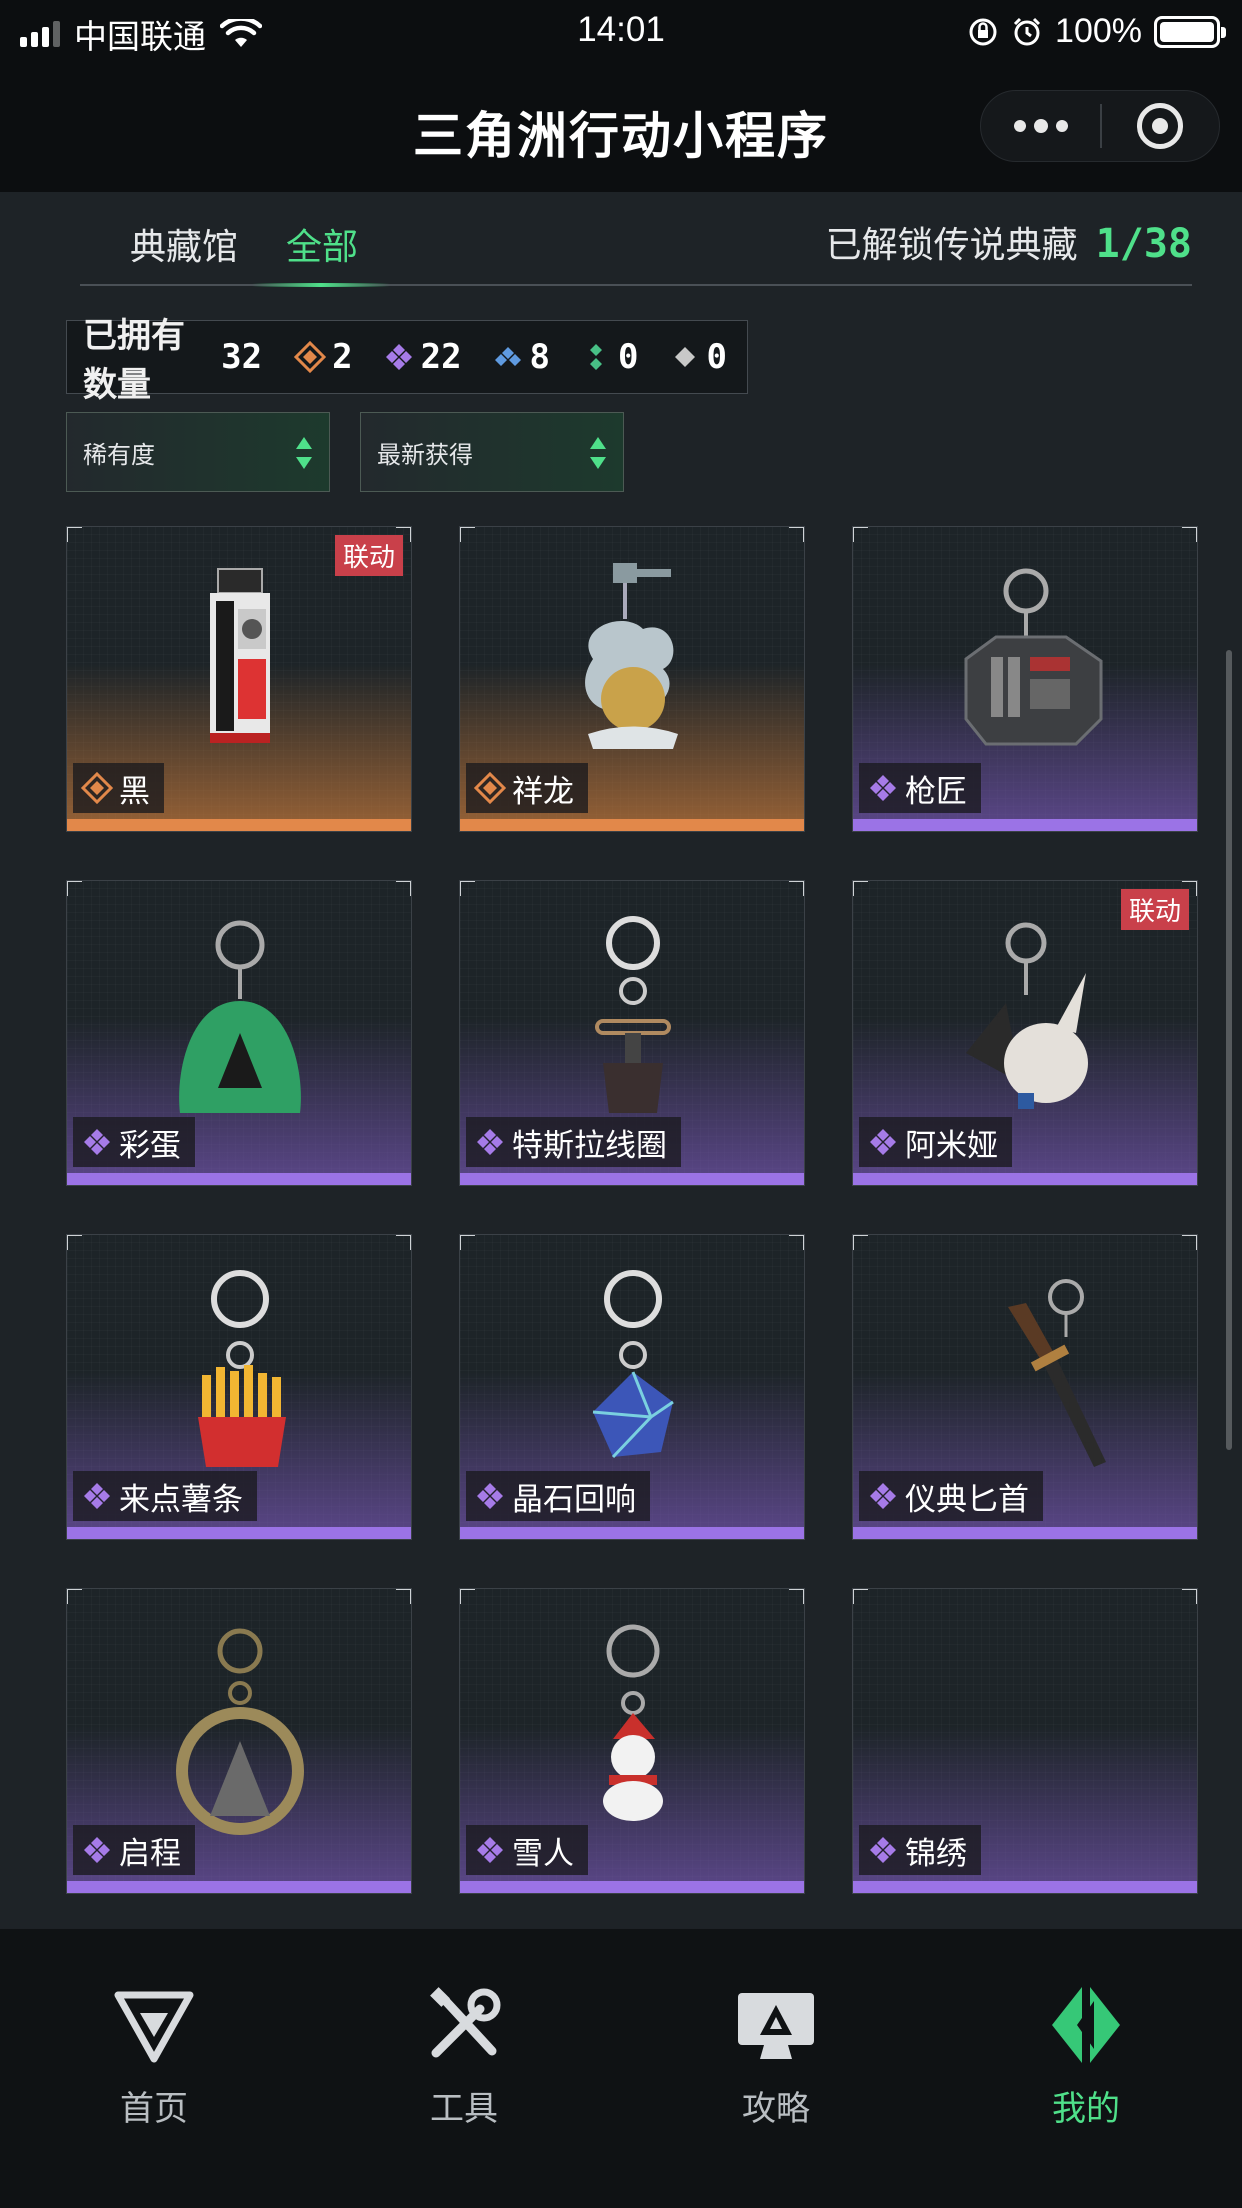  I want to click on collection-tabs: 典藏馆 全部 已解锁传说典藏 1/38, so click(636, 239).